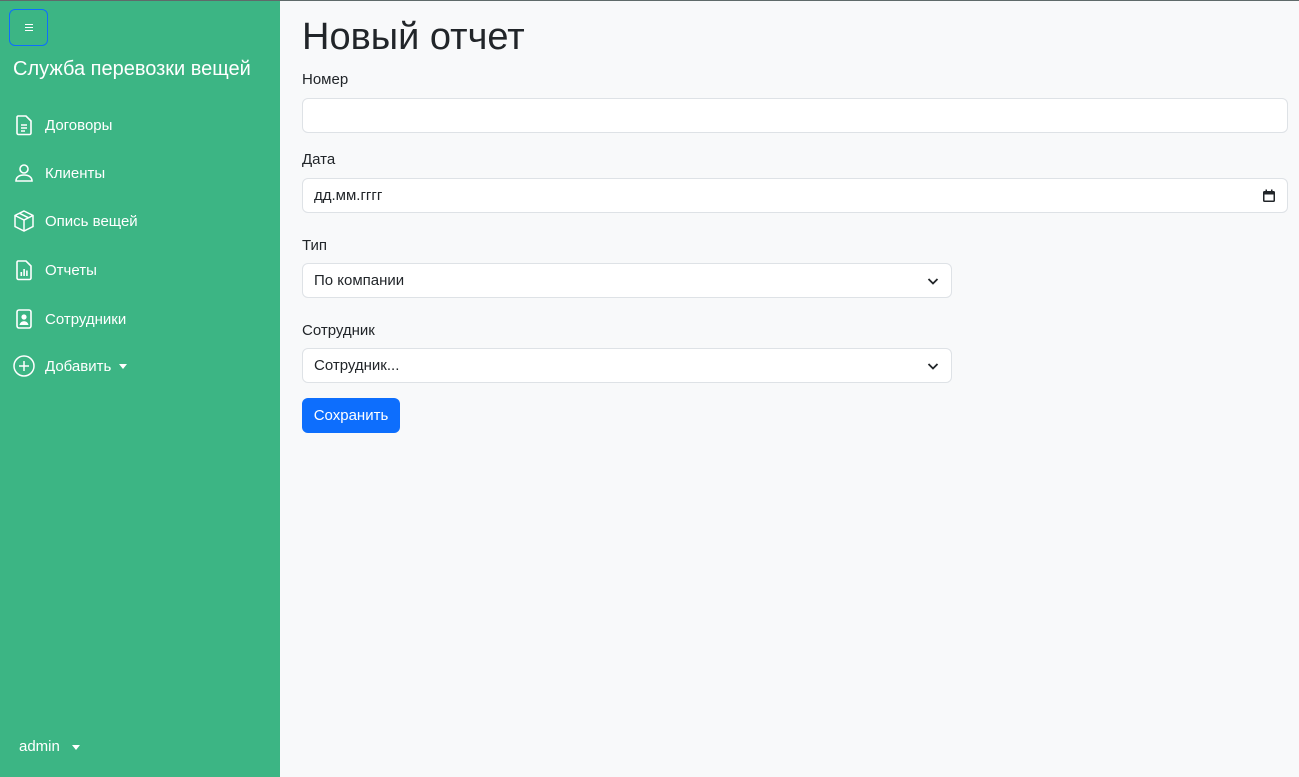 This screenshot has width=1299, height=777. I want to click on brand-title: Служба перевозки вещей, so click(132, 69).